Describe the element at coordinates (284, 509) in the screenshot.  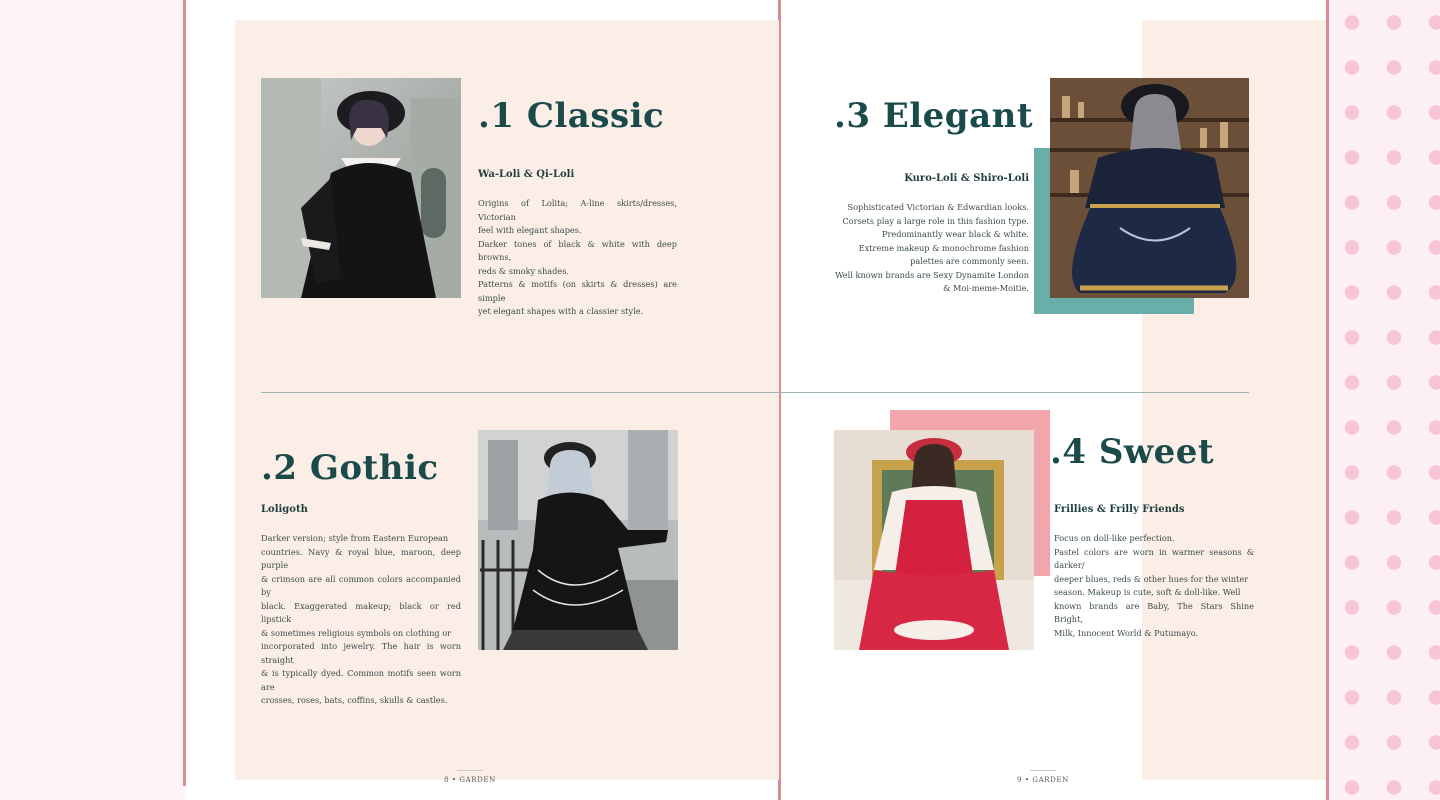
I see `gothic-subheading: Loligoth` at that location.